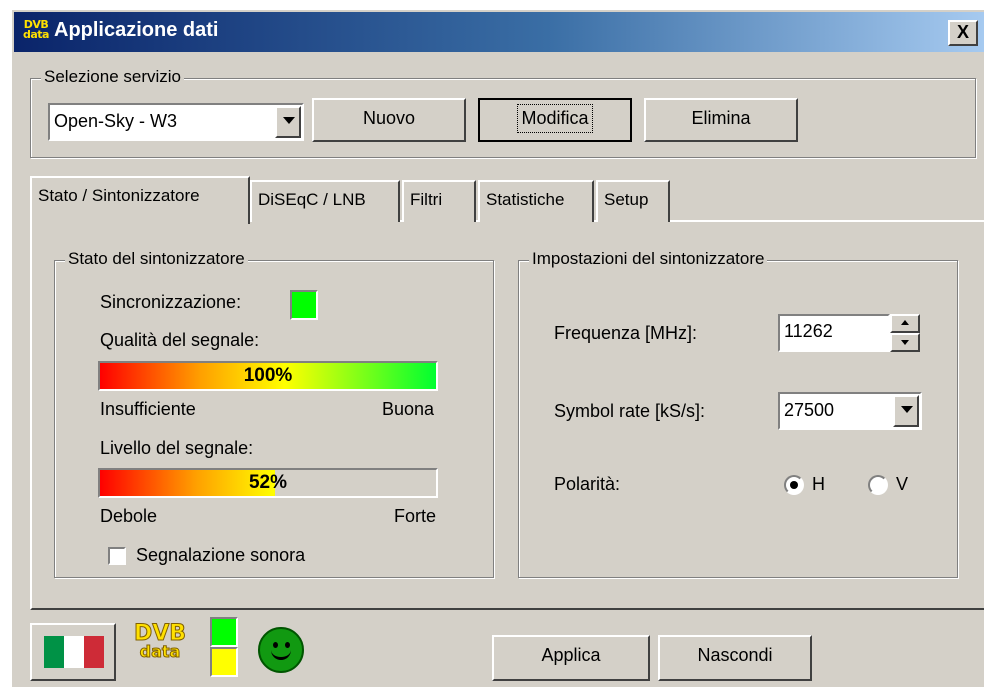  I want to click on title-logo-line-2: data, so click(36, 34).